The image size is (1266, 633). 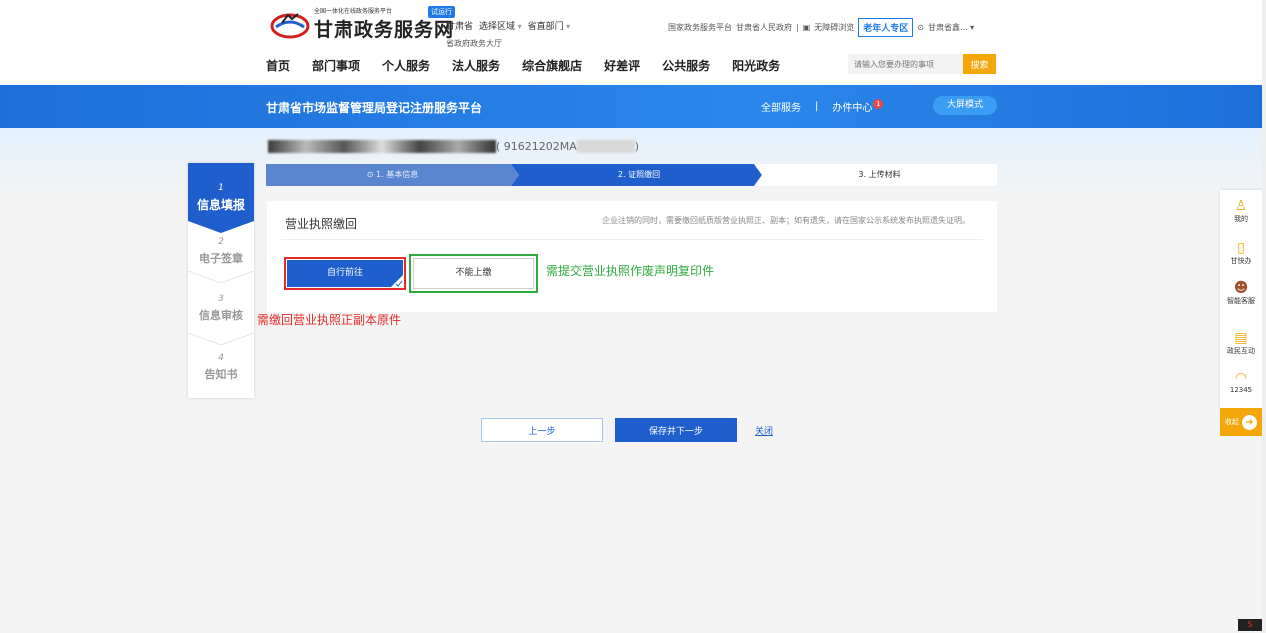 What do you see at coordinates (637, 146) in the screenshot?
I see `company-id-suffix: )` at bounding box center [637, 146].